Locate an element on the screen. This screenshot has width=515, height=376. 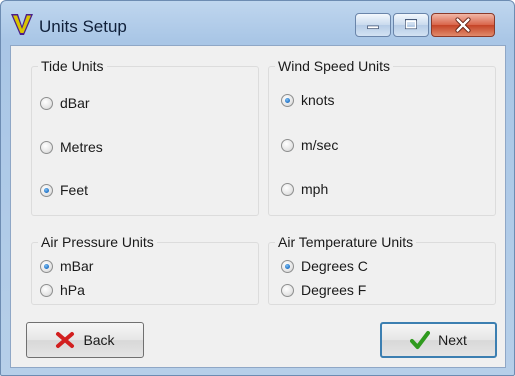
minimize-icon is located at coordinates (373, 27).